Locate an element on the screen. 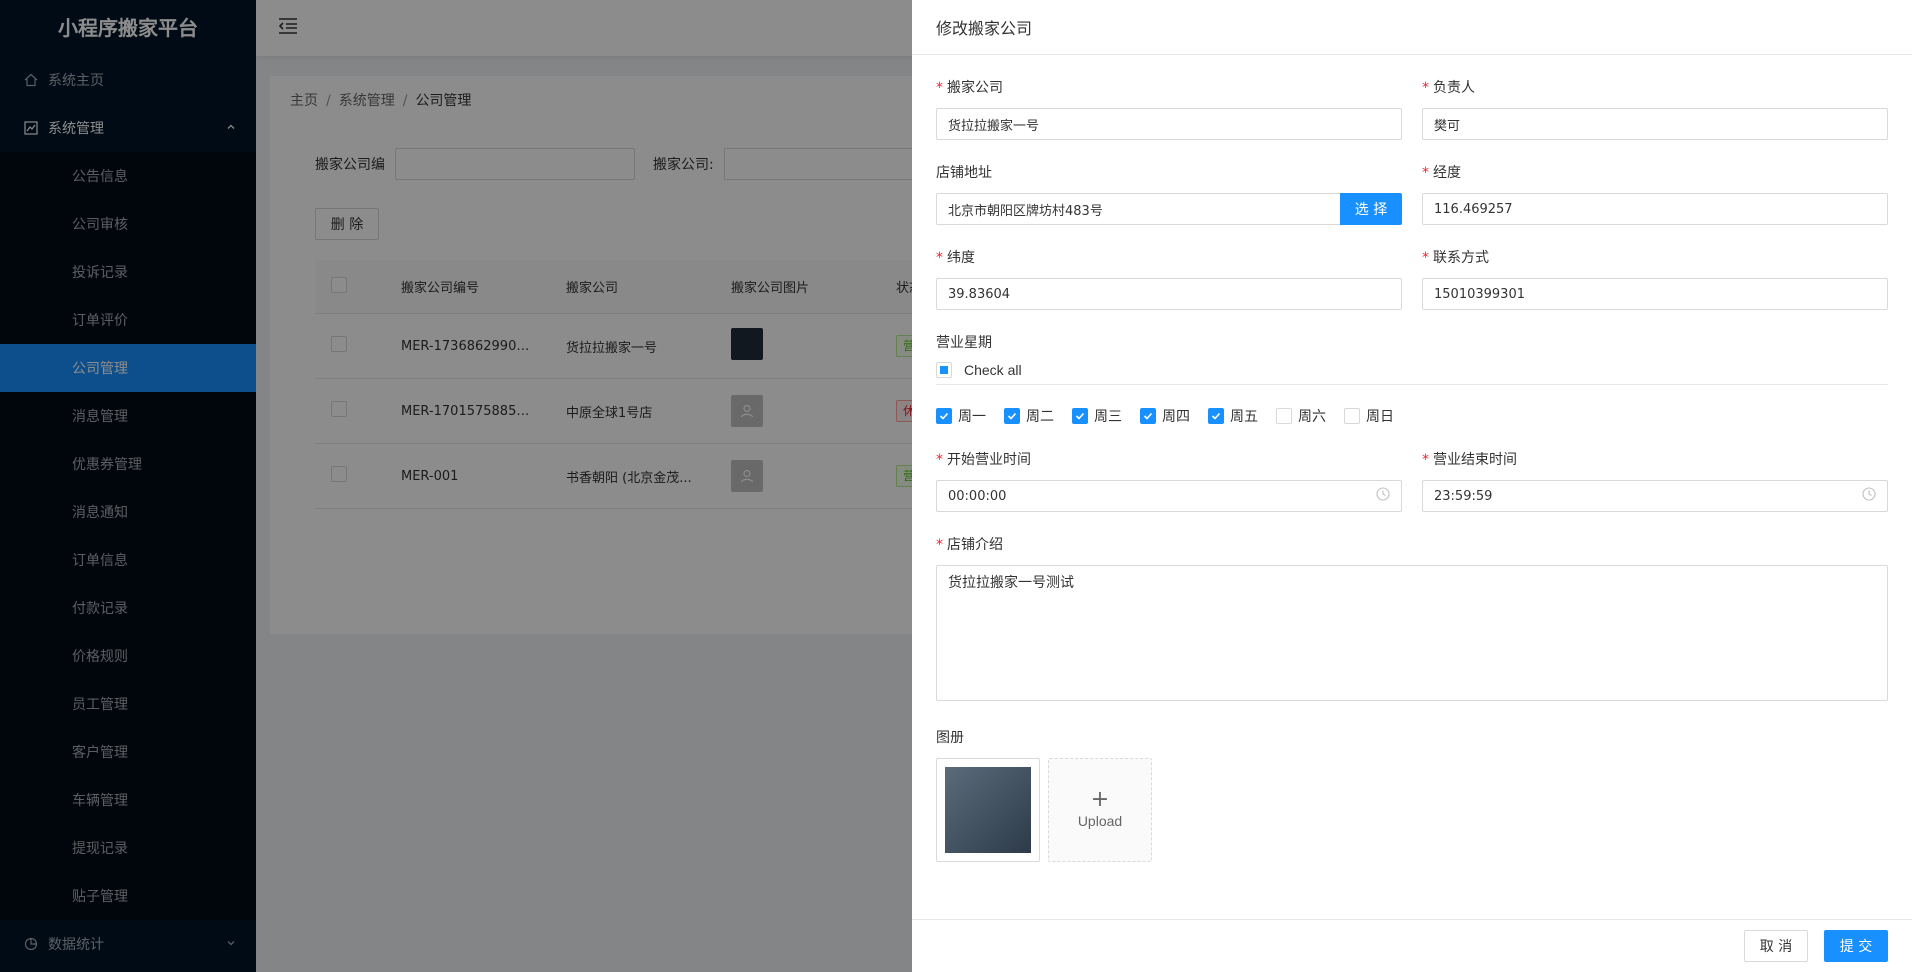 This screenshot has height=972, width=1912. start-time-picker: 00:00:00 is located at coordinates (1169, 496).